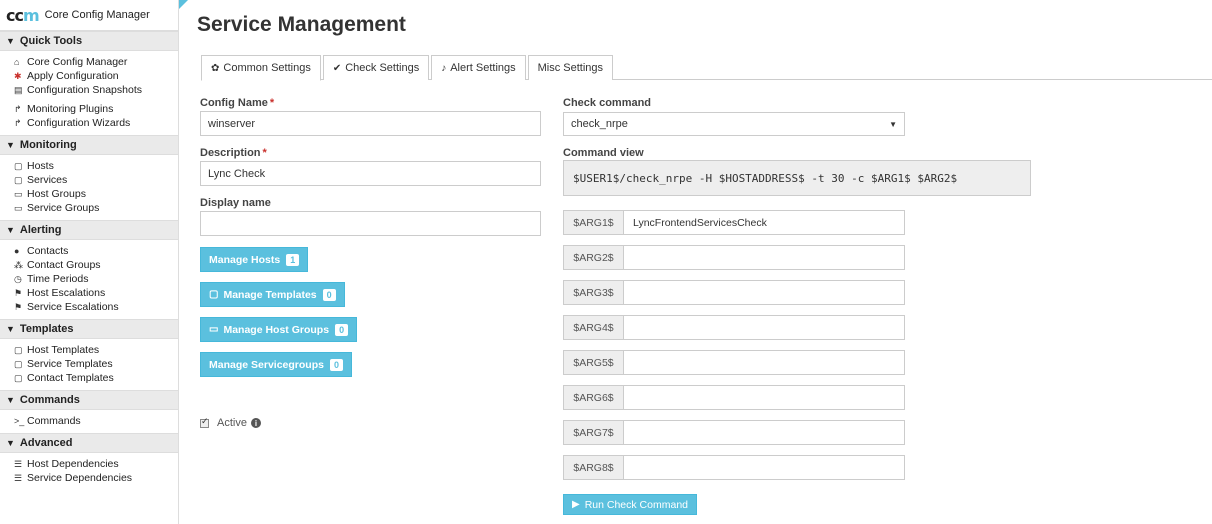  What do you see at coordinates (342, 329) in the screenshot?
I see `host-groups-count-badge: 0` at bounding box center [342, 329].